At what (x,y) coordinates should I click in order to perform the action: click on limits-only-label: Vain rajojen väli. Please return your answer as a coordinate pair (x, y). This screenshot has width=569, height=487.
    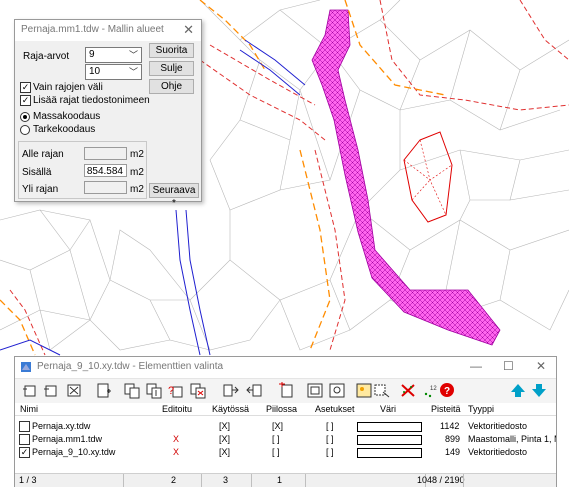
    Looking at the image, I should click on (68, 87).